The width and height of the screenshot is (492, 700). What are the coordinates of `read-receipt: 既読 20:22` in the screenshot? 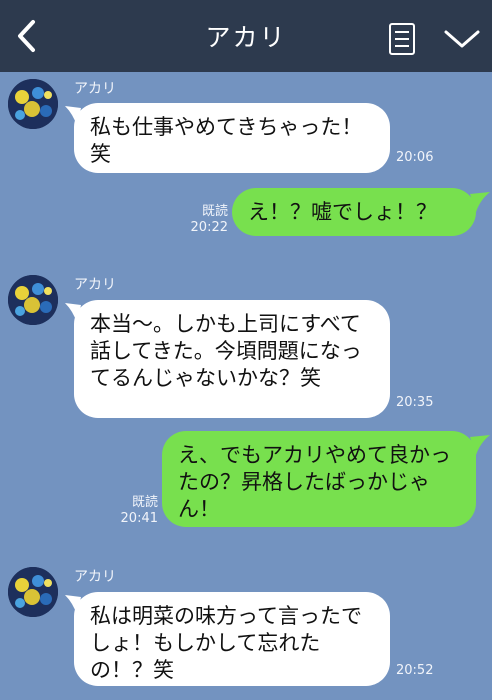 It's located at (207, 220).